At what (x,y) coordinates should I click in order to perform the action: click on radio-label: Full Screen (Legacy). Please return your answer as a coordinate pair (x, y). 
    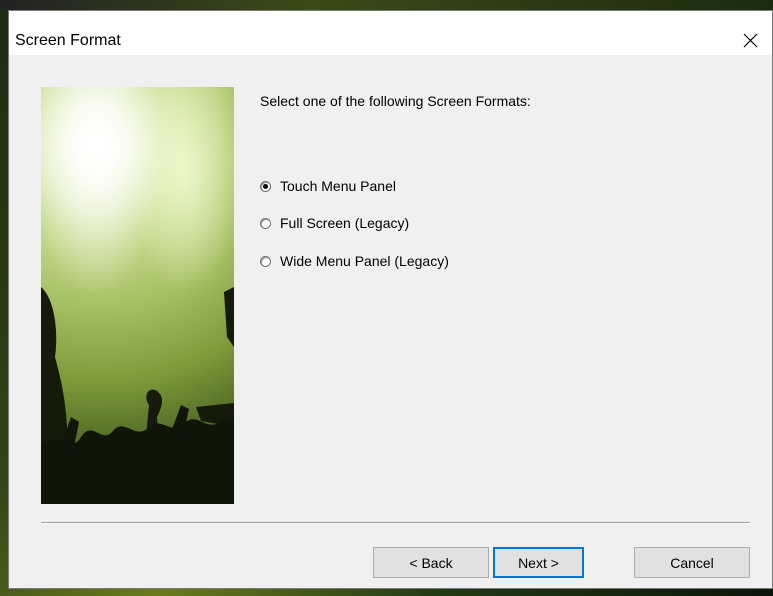
    Looking at the image, I should click on (345, 223).